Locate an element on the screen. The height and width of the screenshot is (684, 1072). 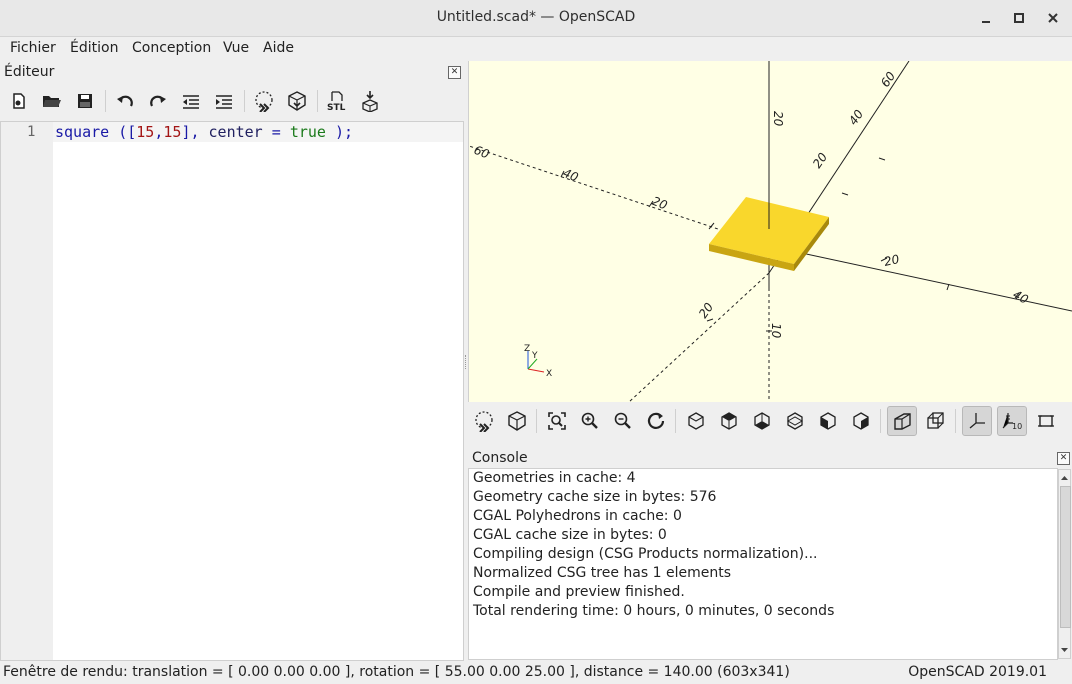
zoom-in-icon is located at coordinates (589, 420).